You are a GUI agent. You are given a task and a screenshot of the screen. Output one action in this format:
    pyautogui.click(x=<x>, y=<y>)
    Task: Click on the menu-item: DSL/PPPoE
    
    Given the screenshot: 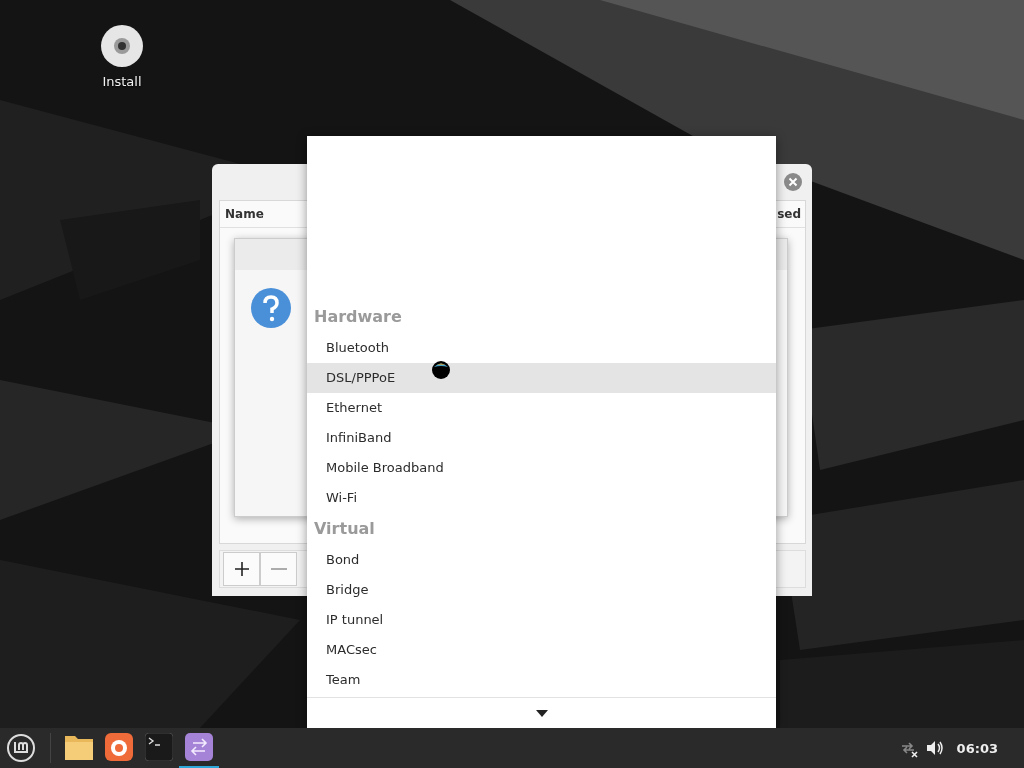 What is the action you would take?
    pyautogui.click(x=541, y=378)
    